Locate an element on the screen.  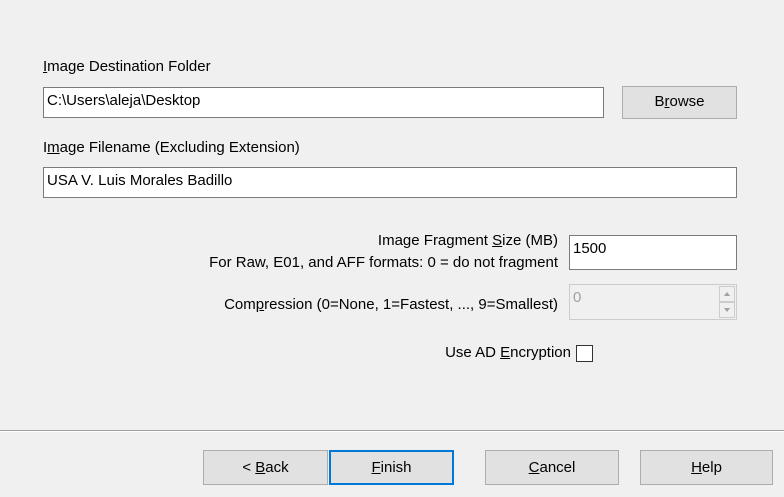
finish-button: Finish is located at coordinates (391, 467).